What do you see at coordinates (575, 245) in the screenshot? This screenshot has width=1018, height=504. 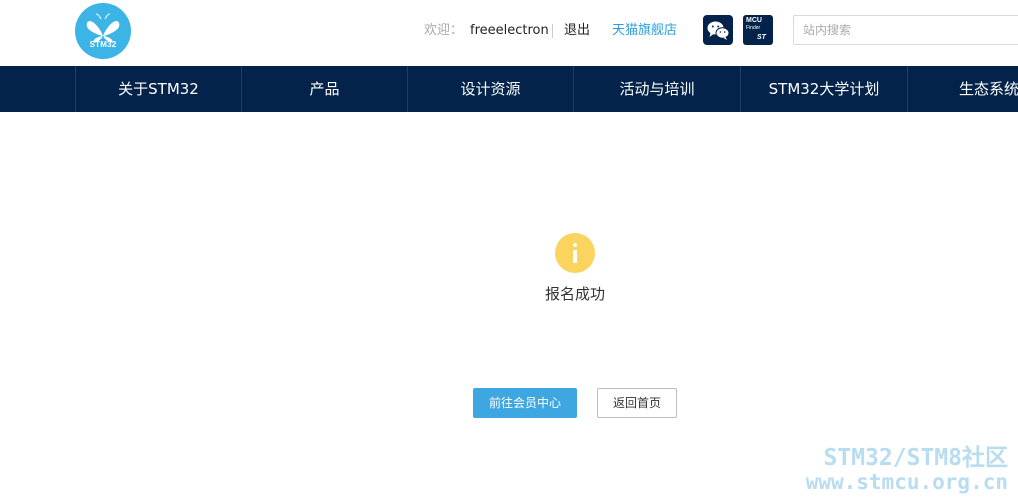 I see `info-icon-dot` at bounding box center [575, 245].